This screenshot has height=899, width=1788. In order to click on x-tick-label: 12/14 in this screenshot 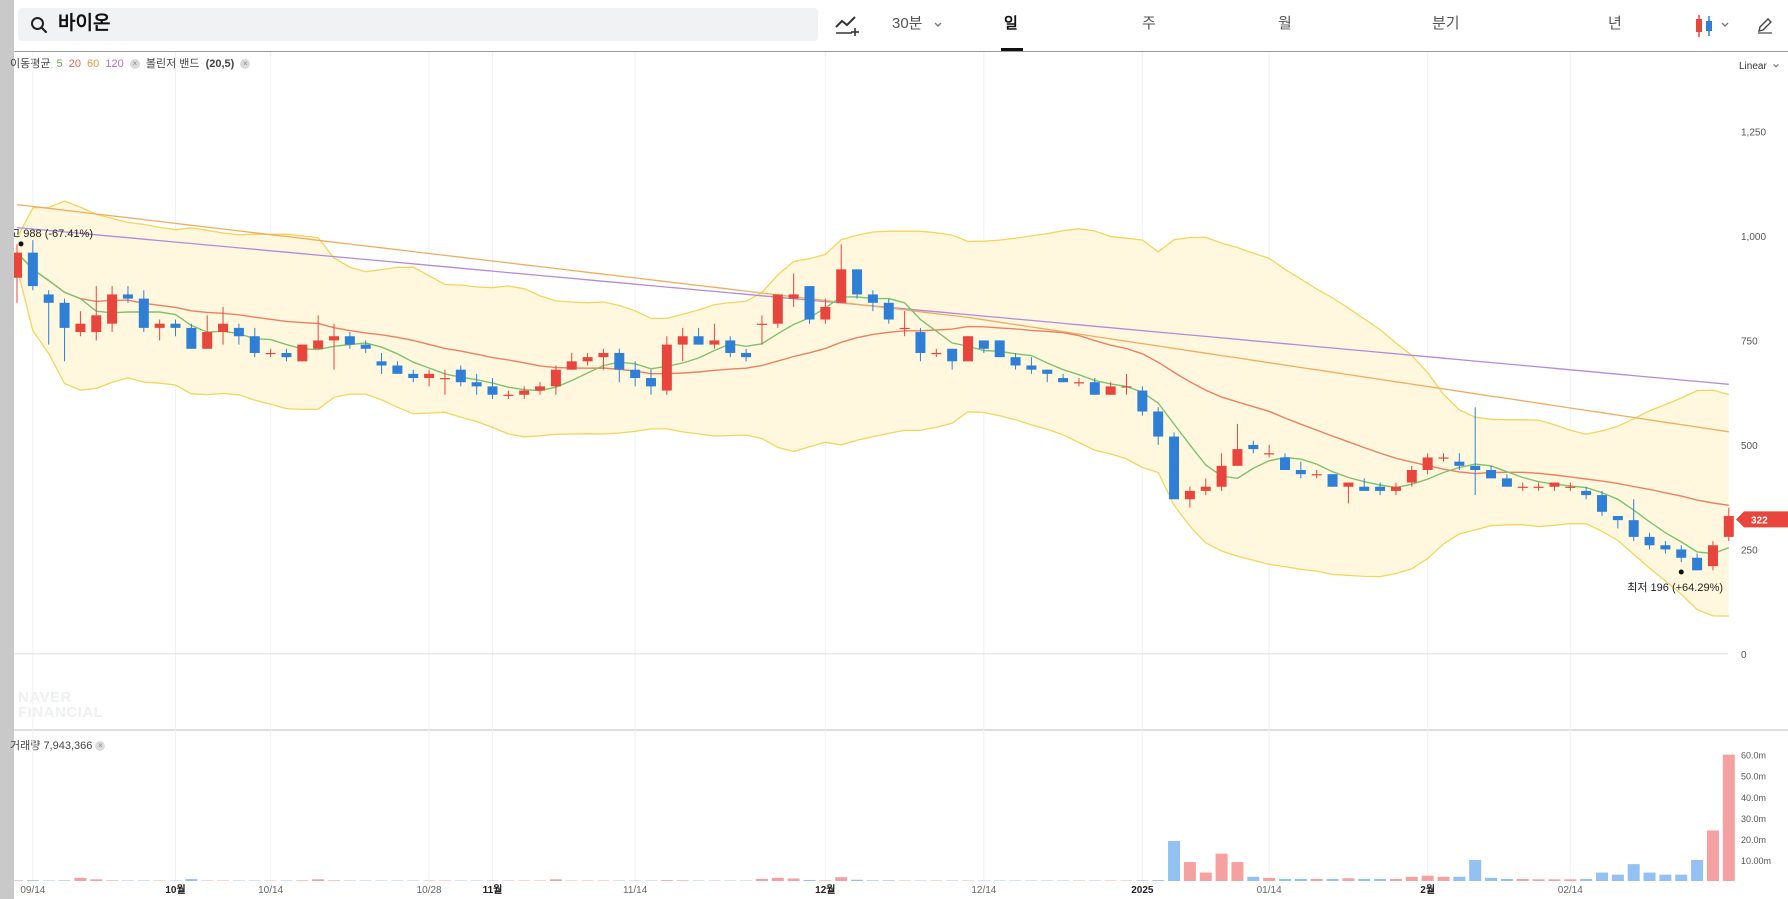, I will do `click(983, 890)`.